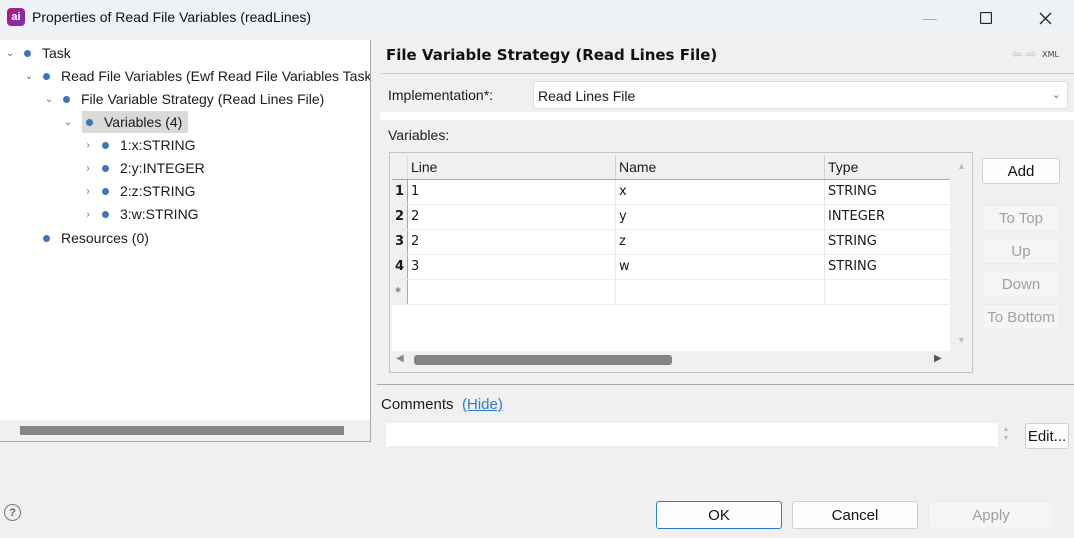 This screenshot has height=538, width=1074. I want to click on add-button: Add, so click(1021, 171).